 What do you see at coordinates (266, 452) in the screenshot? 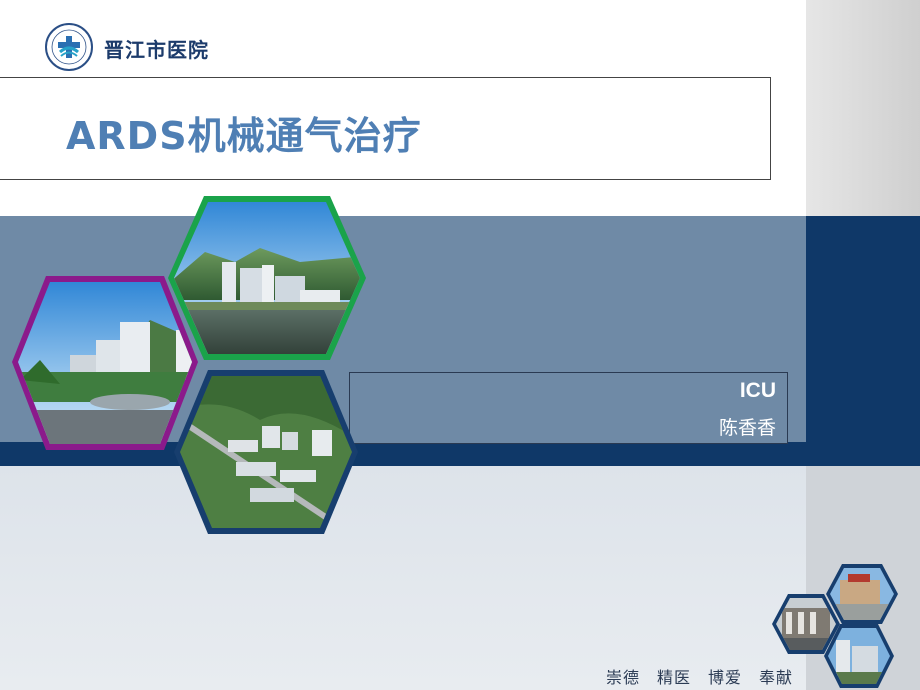
I see `hospital-aerial-photo` at bounding box center [266, 452].